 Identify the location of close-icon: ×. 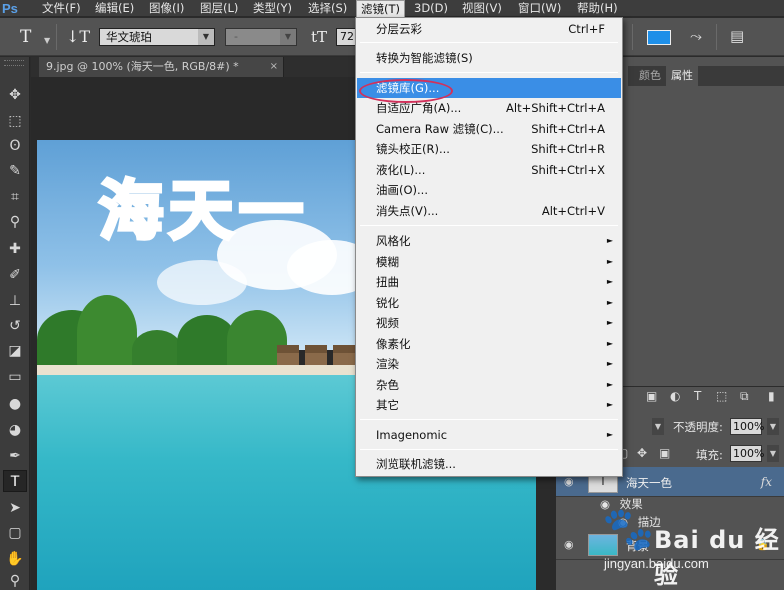
(274, 66).